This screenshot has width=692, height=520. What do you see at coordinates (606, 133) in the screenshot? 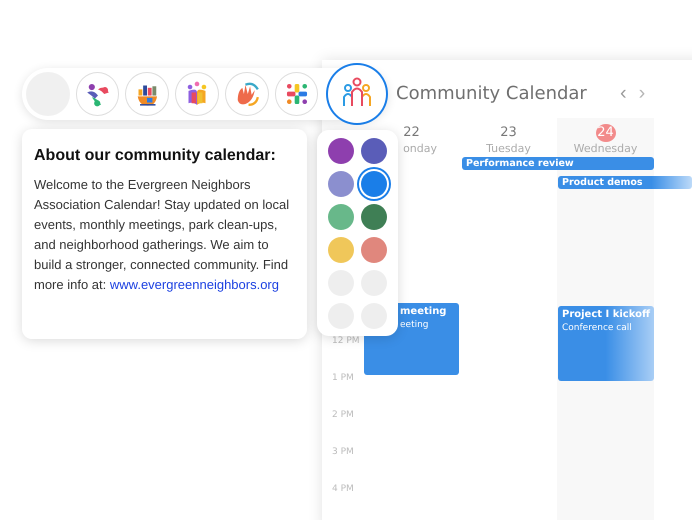
I see `day-date: 24` at bounding box center [606, 133].